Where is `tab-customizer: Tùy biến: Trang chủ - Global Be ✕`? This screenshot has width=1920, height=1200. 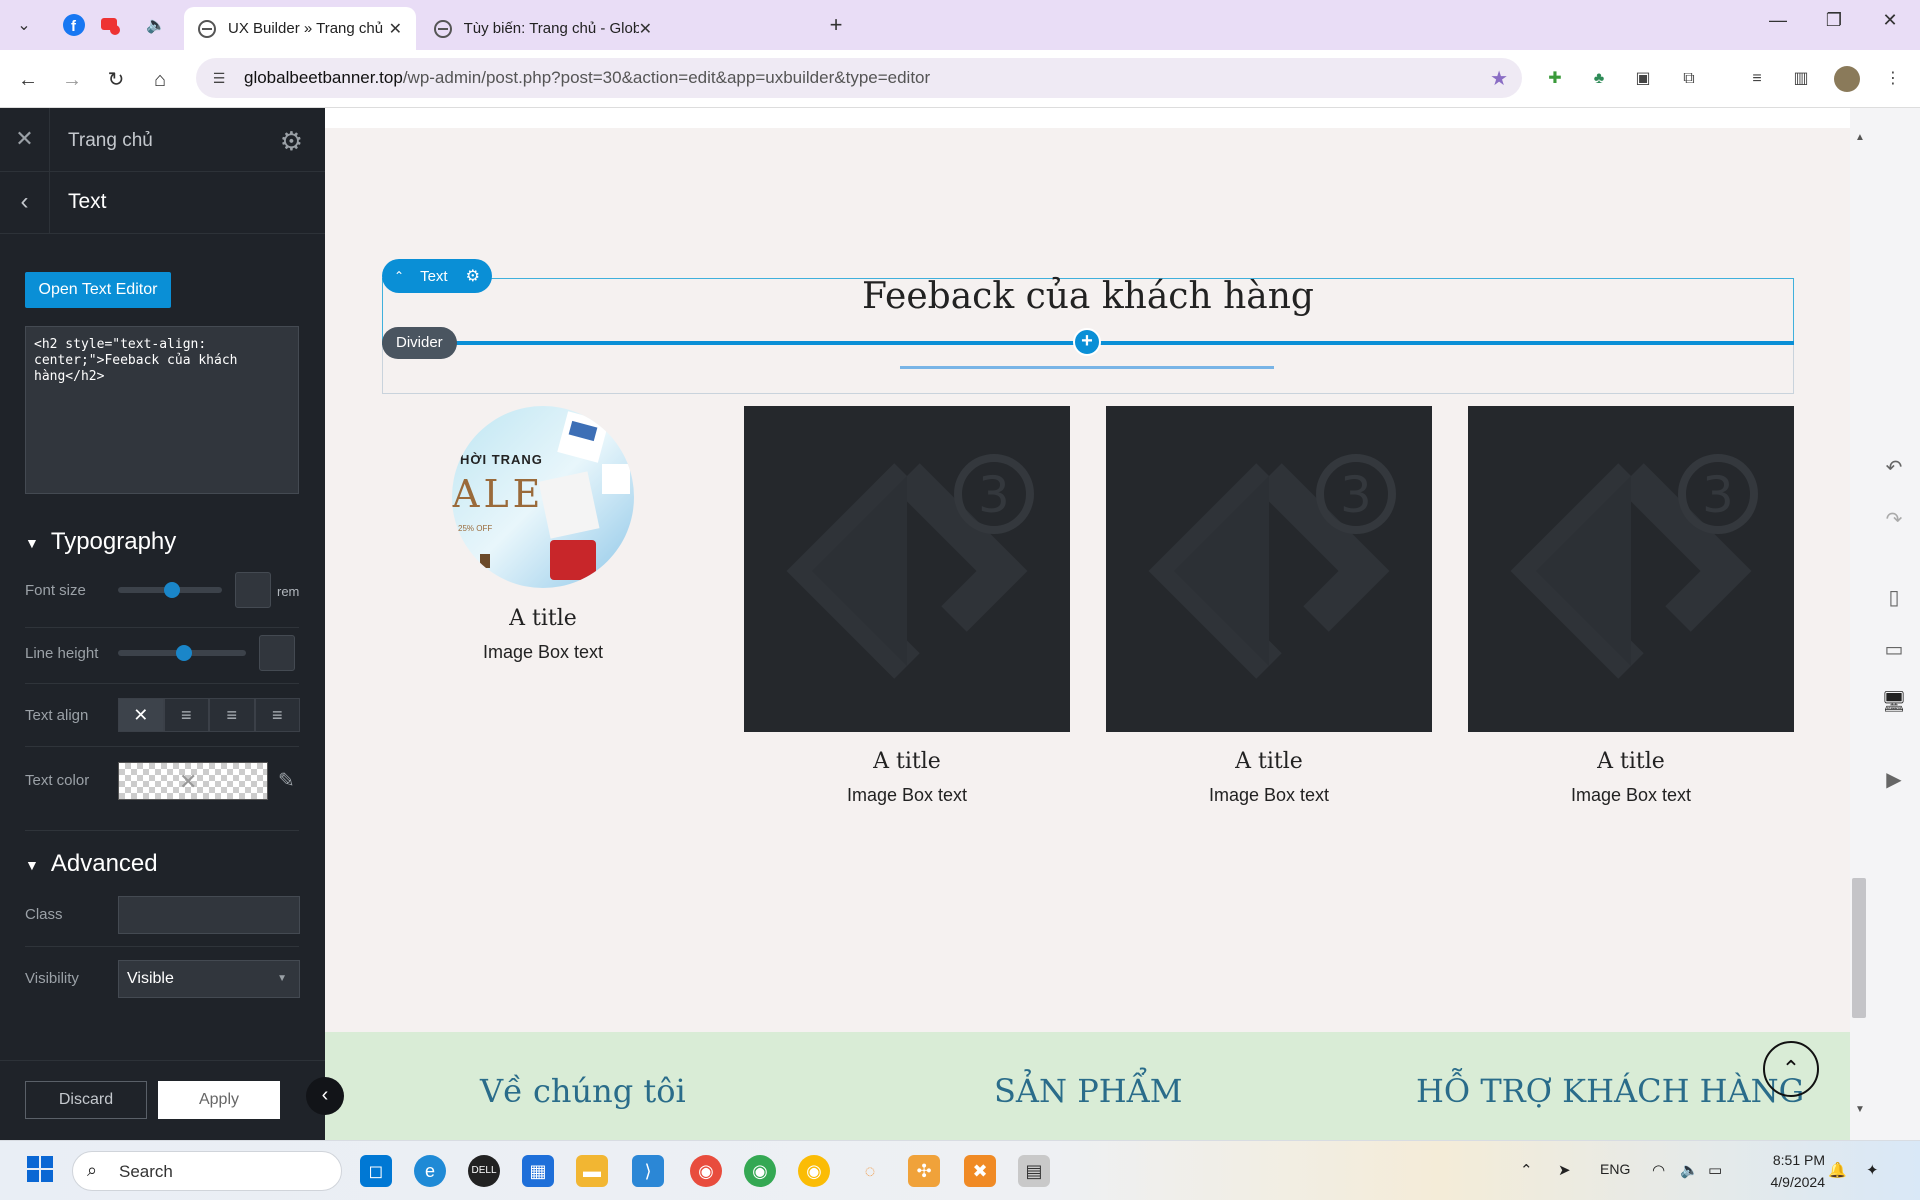
tab-customizer: Tùy biến: Trang chủ - Global Be ✕ is located at coordinates (543, 28).